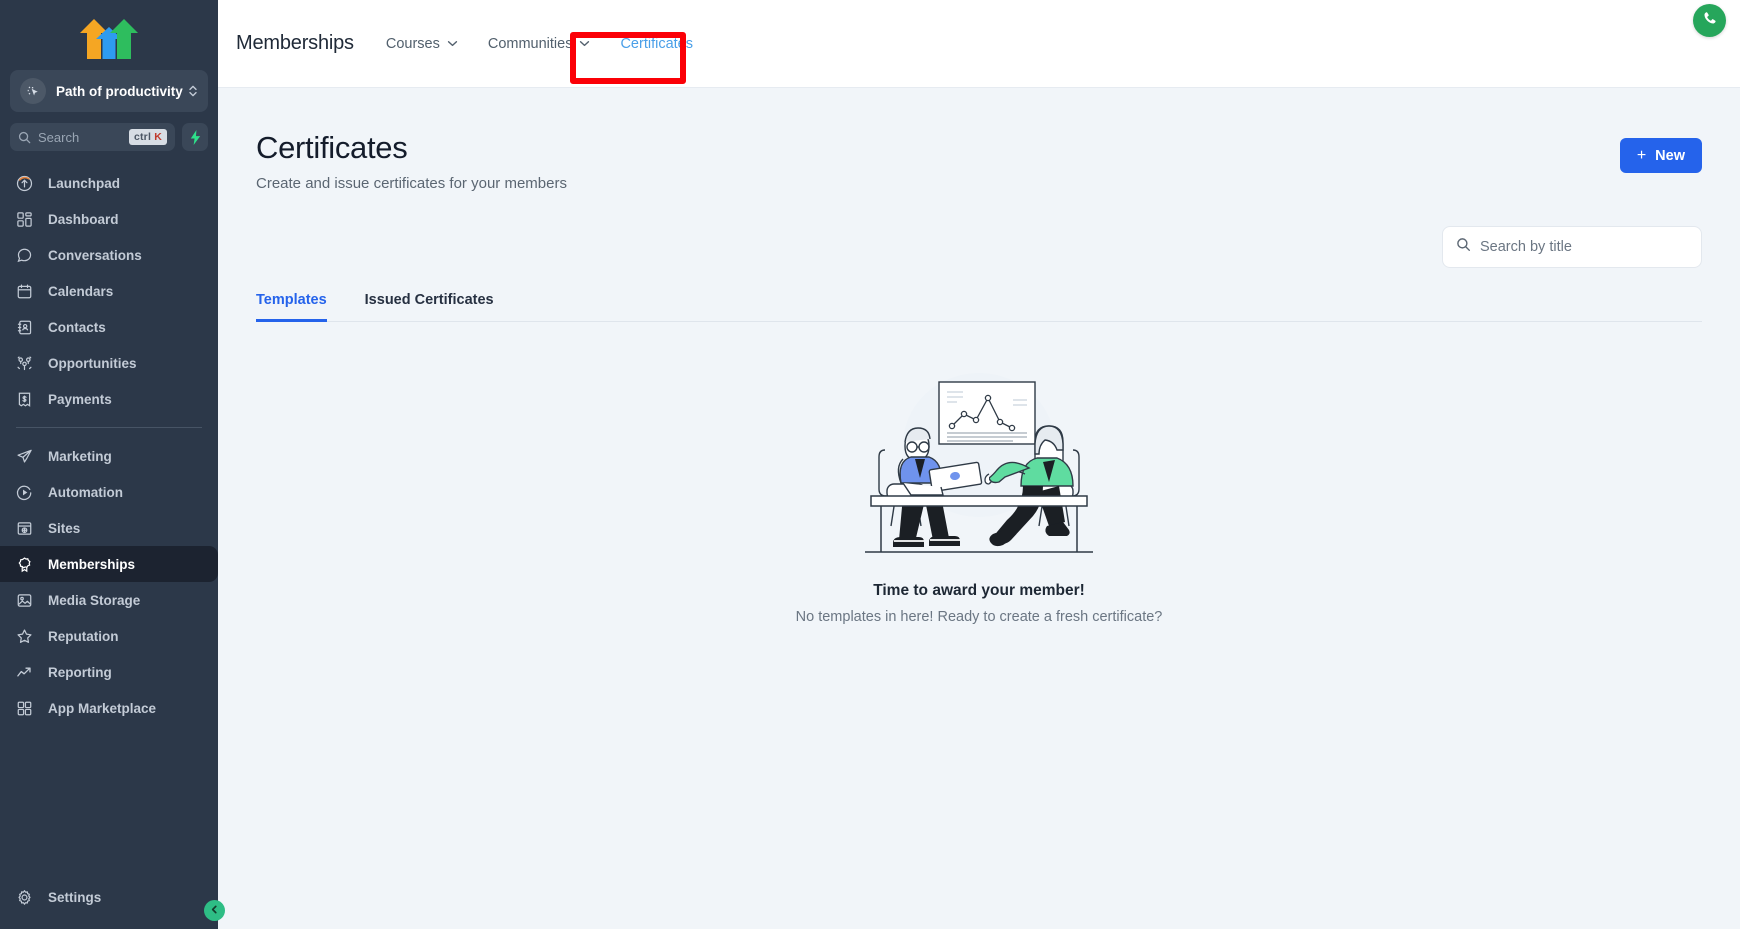  I want to click on sidebar-collapse-button, so click(214, 910).